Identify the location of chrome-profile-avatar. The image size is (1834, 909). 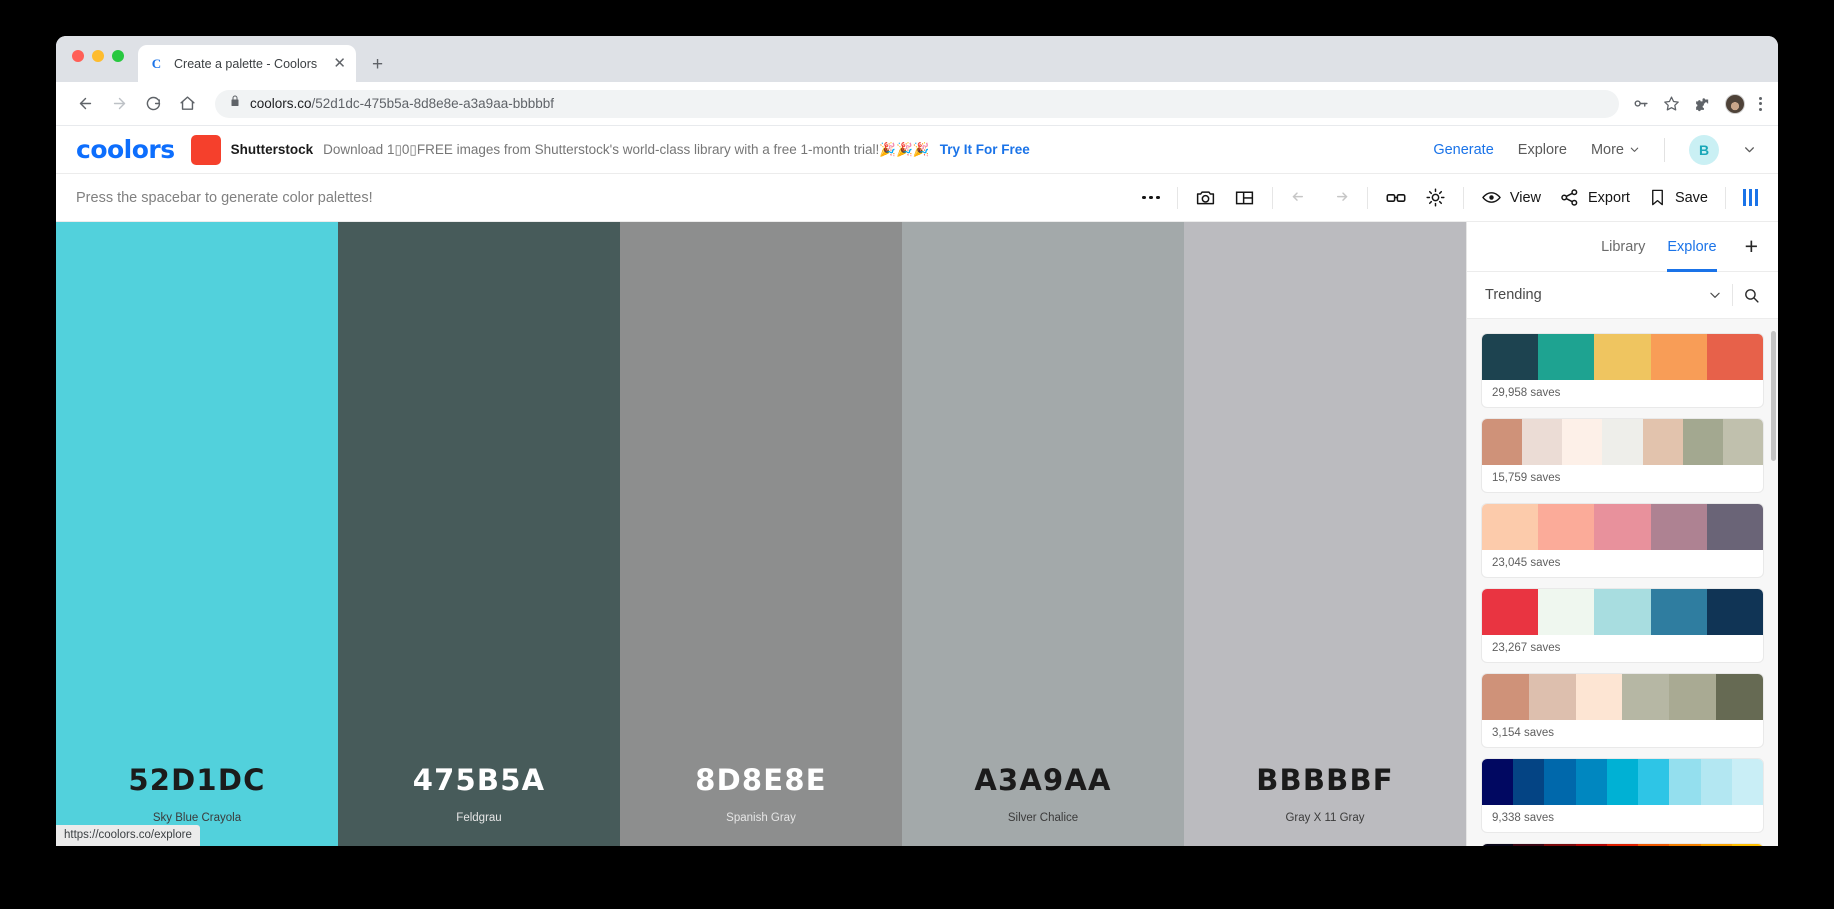
(1735, 103).